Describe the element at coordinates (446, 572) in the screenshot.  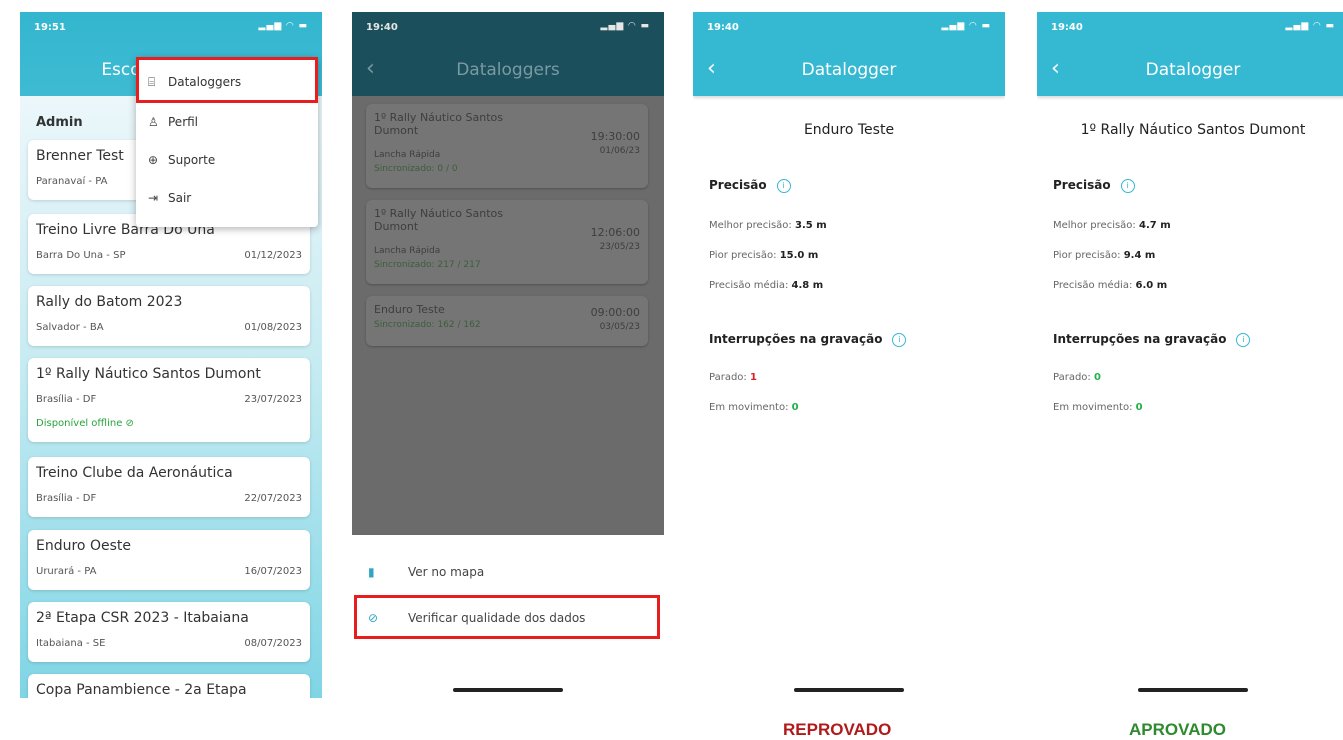
I see `view-on-map-option: Ver no mapa` at that location.